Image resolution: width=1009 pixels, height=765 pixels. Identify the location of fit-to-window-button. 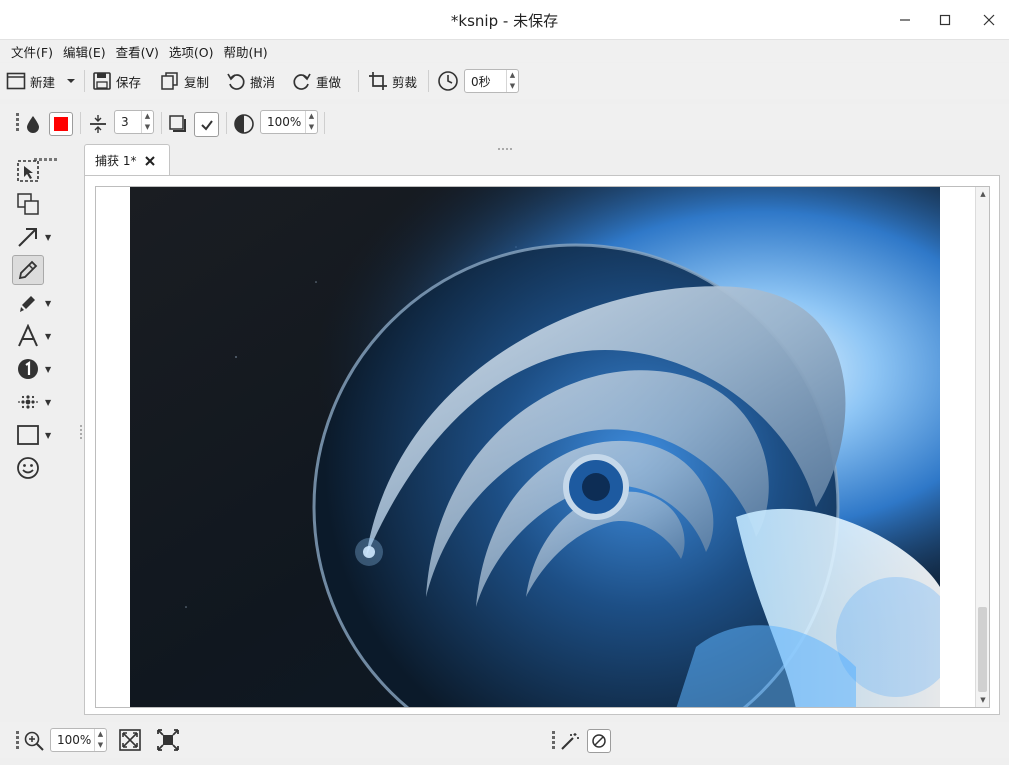
(130, 740).